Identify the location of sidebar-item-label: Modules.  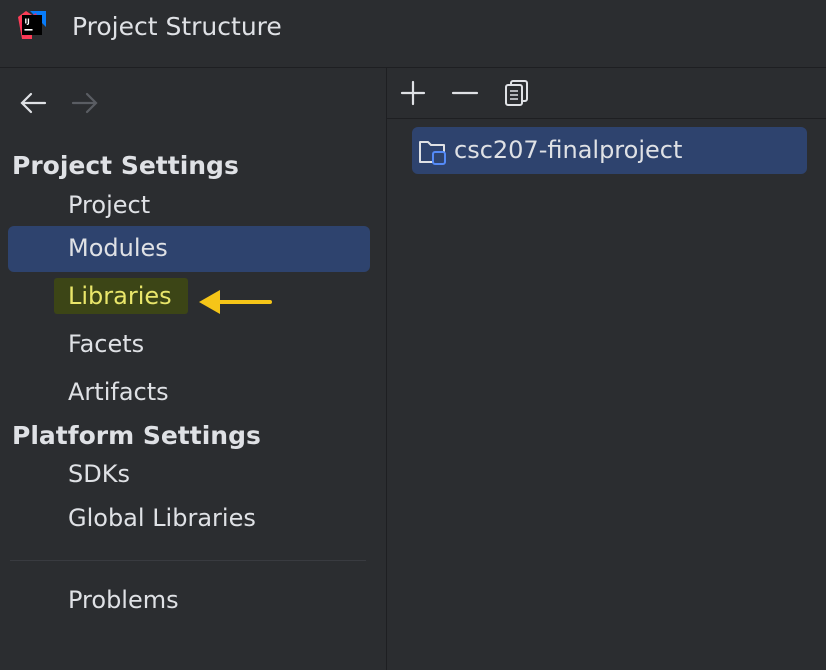
(118, 248).